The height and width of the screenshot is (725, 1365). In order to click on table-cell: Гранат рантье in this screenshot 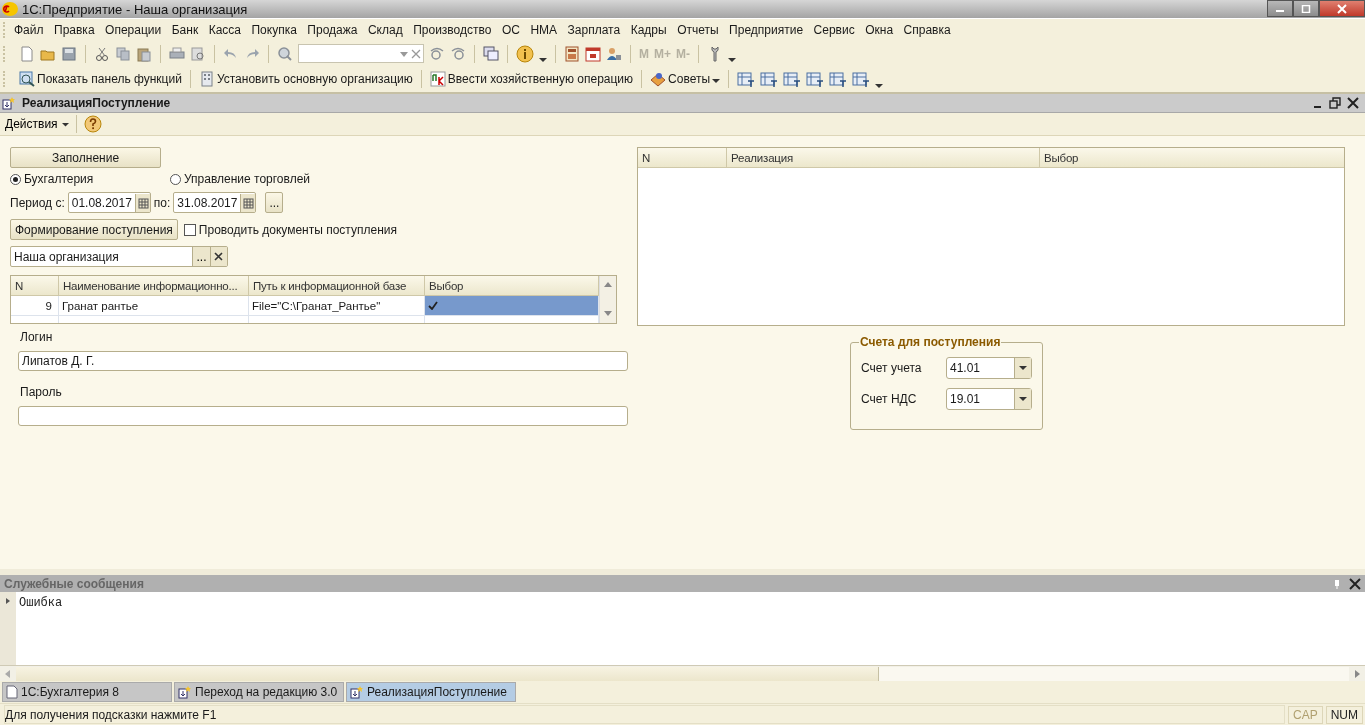, I will do `click(154, 305)`.